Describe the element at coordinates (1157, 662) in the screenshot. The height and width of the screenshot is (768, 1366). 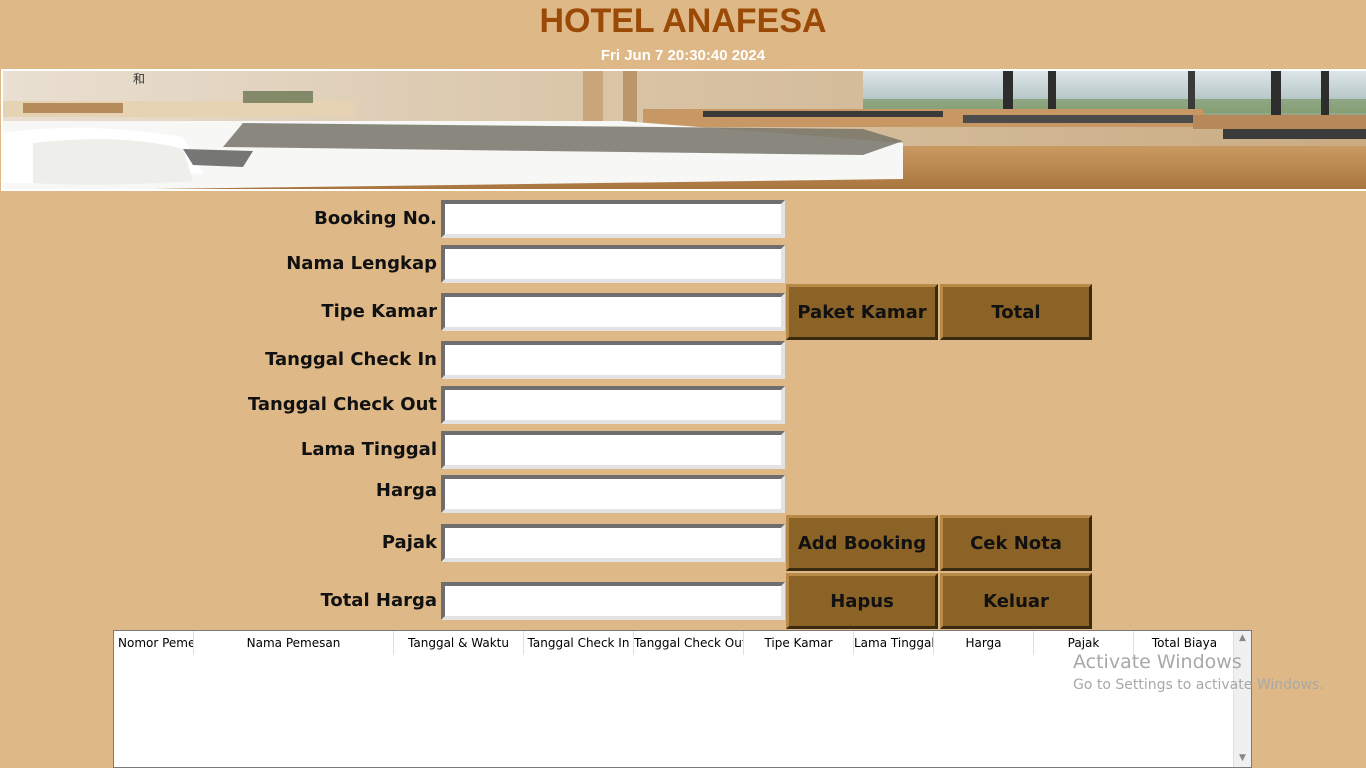
I see `activate-windows-title: Activate Windows` at that location.